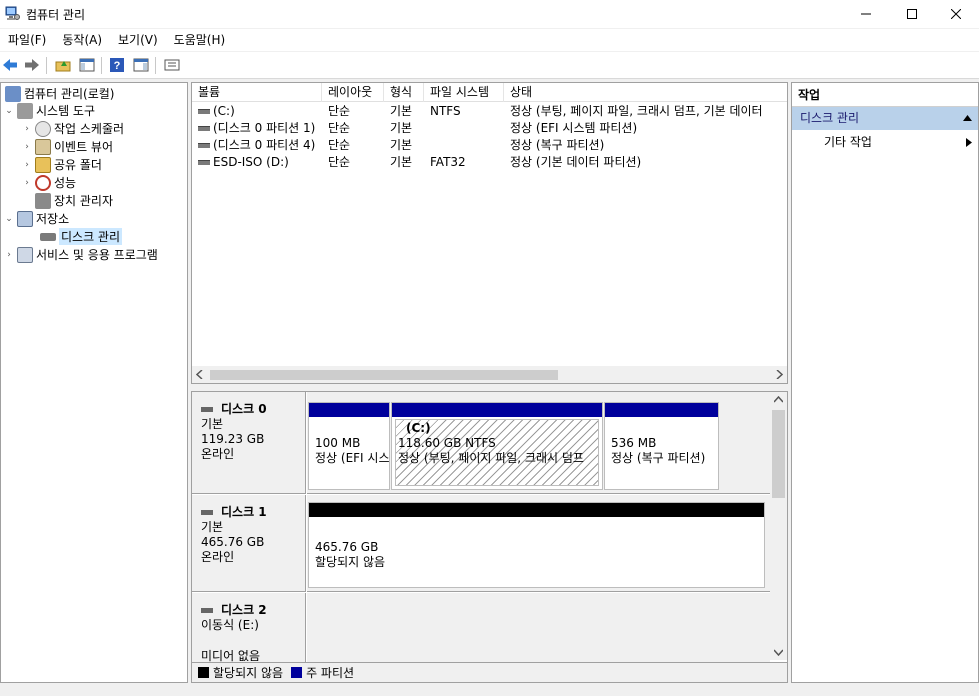 This screenshot has width=979, height=696. I want to click on performance-icon, so click(43, 182).